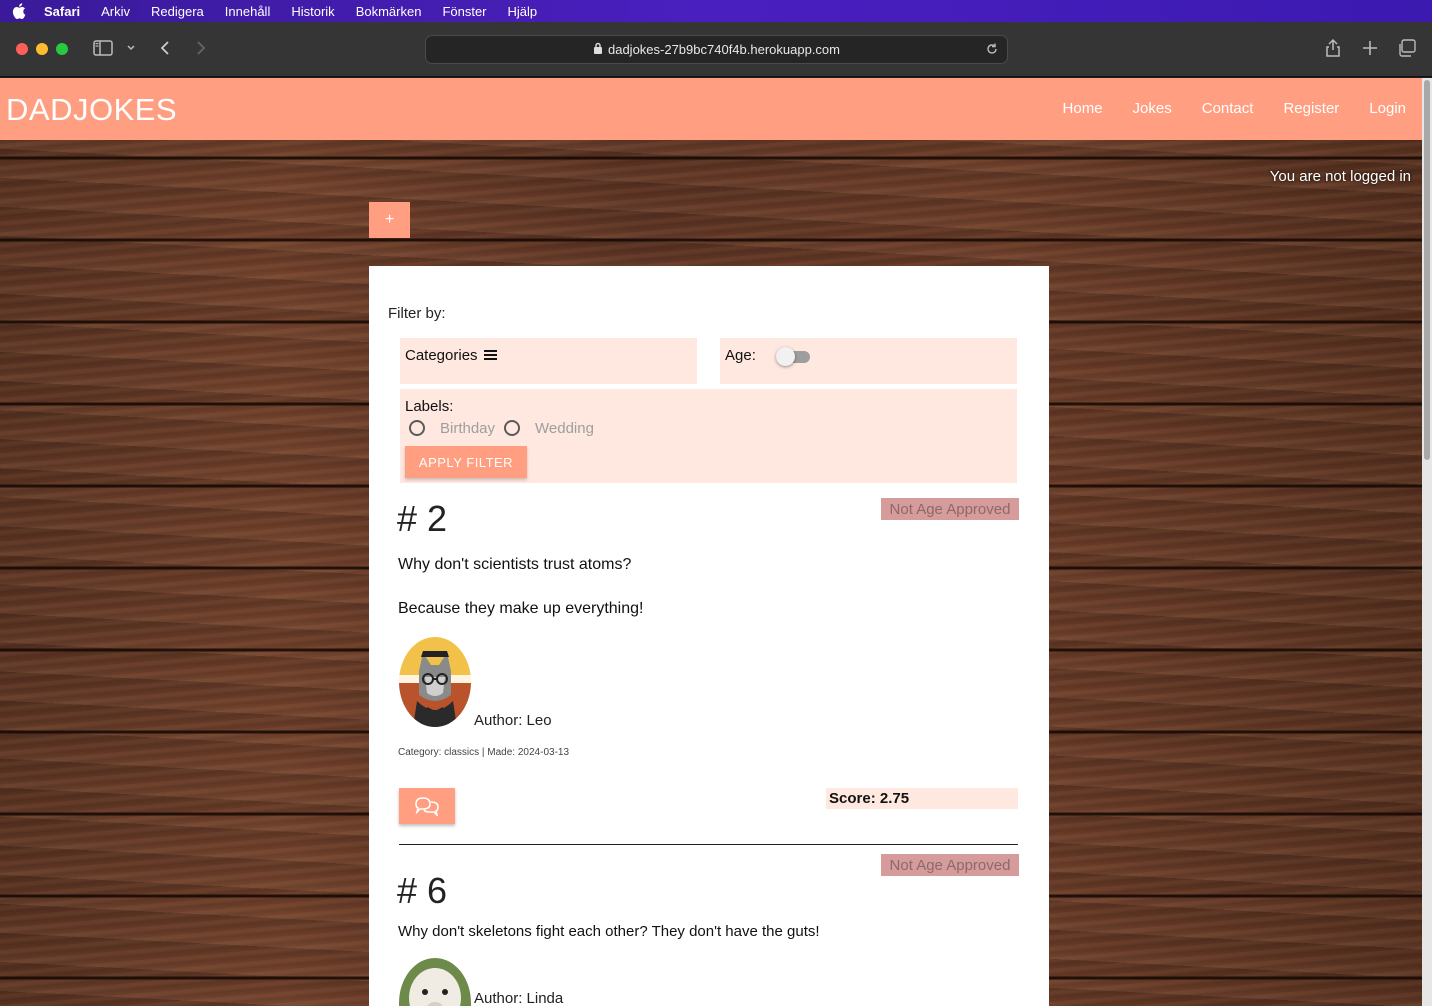 The image size is (1432, 1006). What do you see at coordinates (521, 608) in the screenshot?
I see `joke-answer: Because they make up everything!` at bounding box center [521, 608].